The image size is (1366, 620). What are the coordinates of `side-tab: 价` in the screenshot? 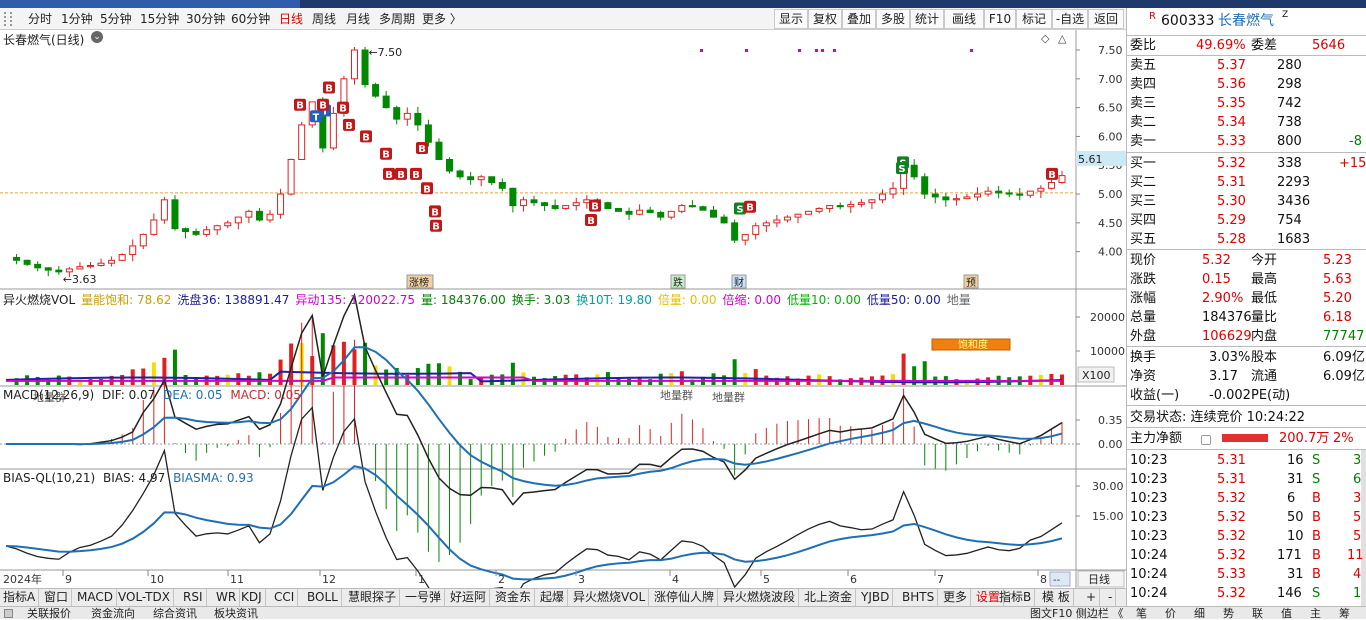 It's located at (1170, 613).